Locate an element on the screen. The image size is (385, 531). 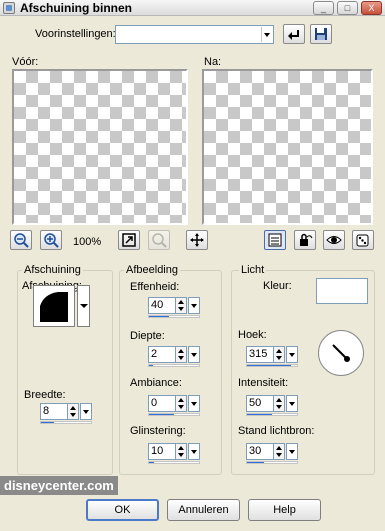
angle-label: Hoek: is located at coordinates (252, 335).